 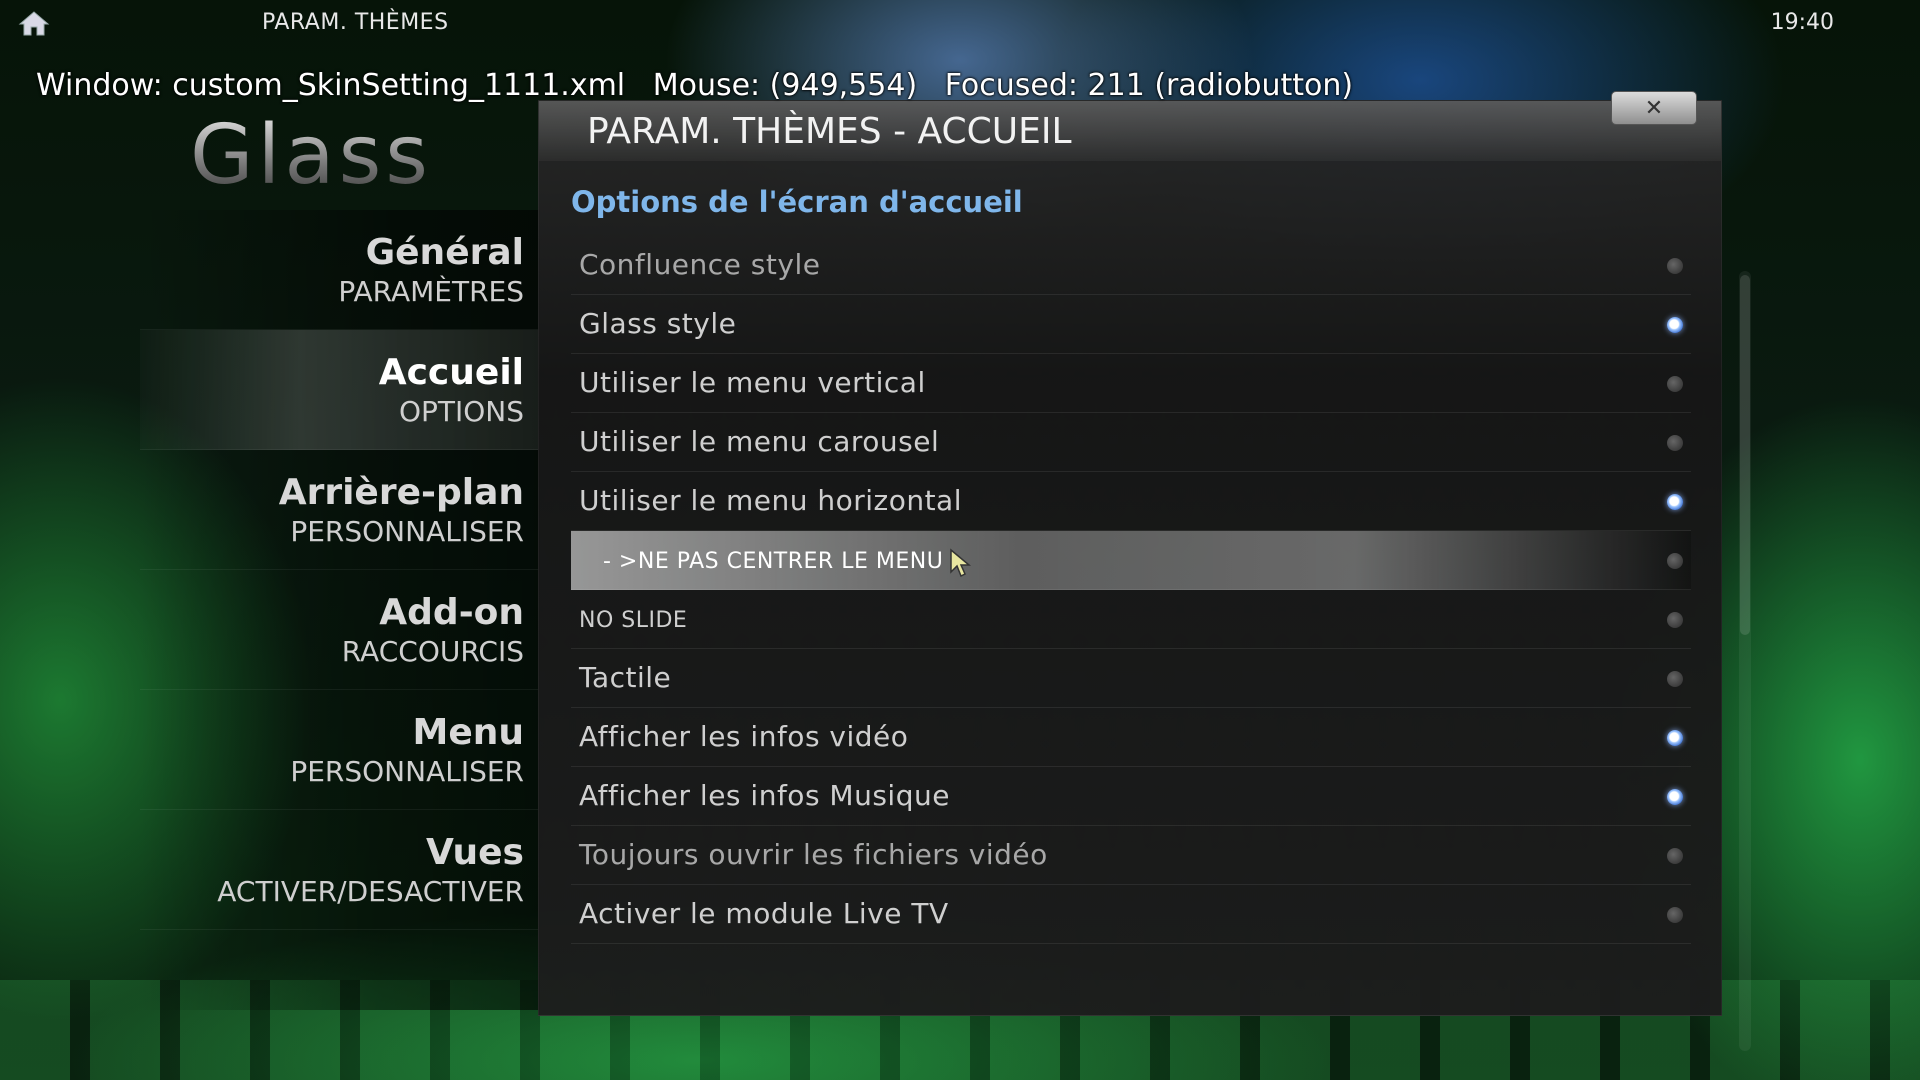 What do you see at coordinates (752, 382) in the screenshot?
I see `option-label: Utiliser le menu vertical` at bounding box center [752, 382].